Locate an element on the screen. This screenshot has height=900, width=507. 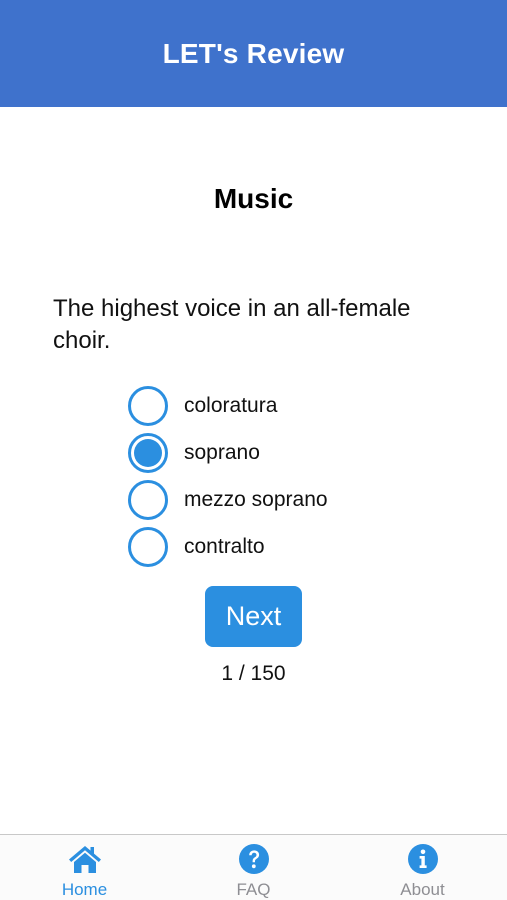
tab-bar: Home FAQ About is located at coordinates (253, 867).